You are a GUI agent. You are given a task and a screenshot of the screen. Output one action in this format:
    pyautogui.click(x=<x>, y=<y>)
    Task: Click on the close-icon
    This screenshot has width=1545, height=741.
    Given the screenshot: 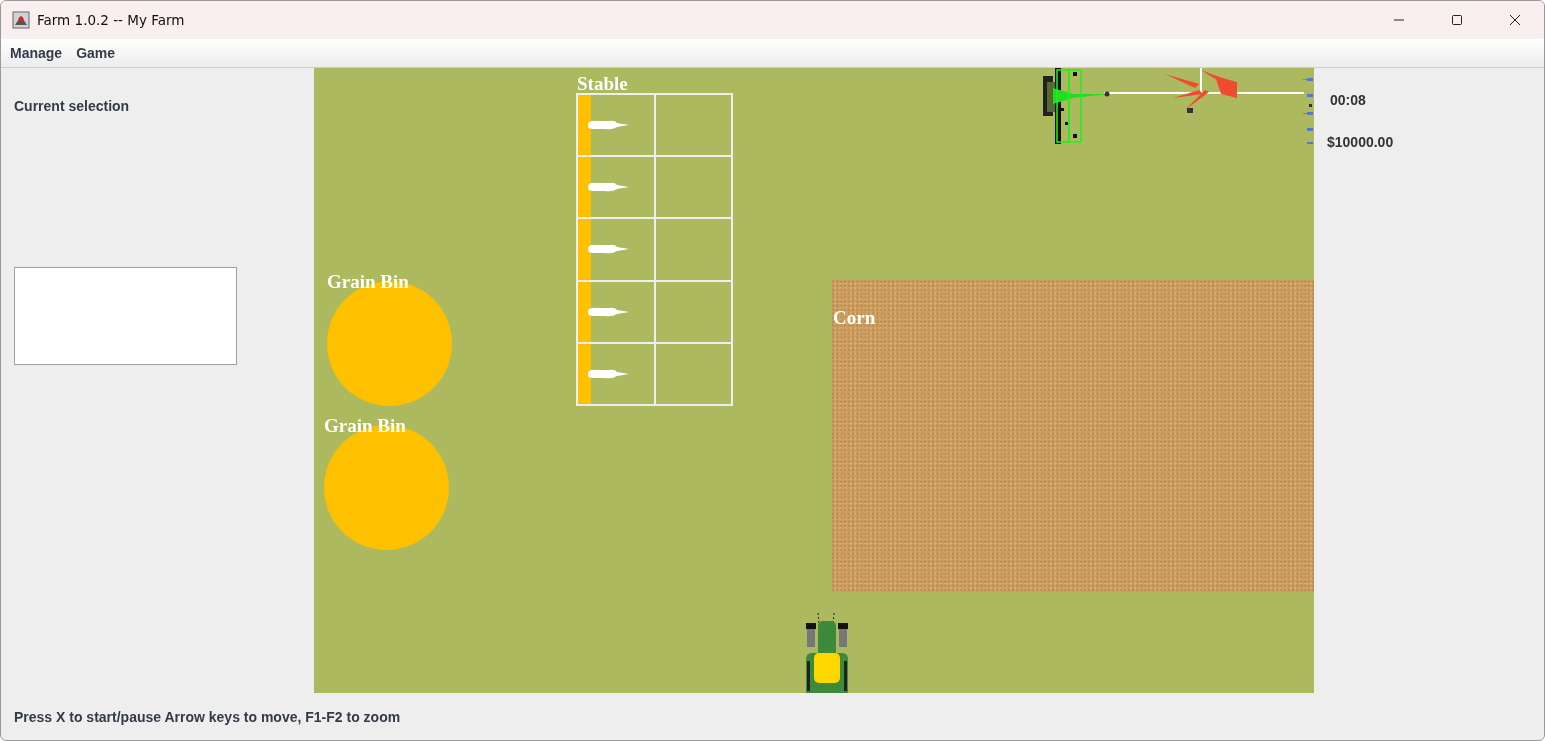 What is the action you would take?
    pyautogui.click(x=1515, y=20)
    